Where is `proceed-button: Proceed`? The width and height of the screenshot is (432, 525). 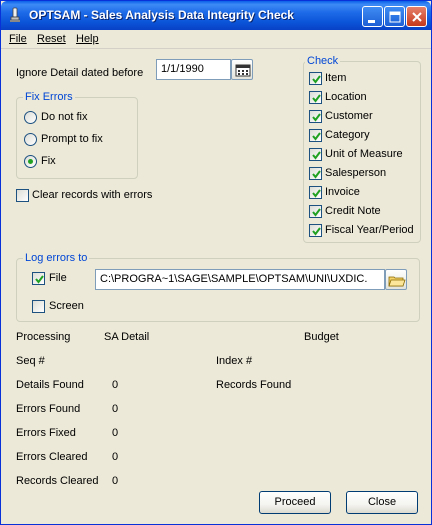
proceed-button: Proceed is located at coordinates (295, 502).